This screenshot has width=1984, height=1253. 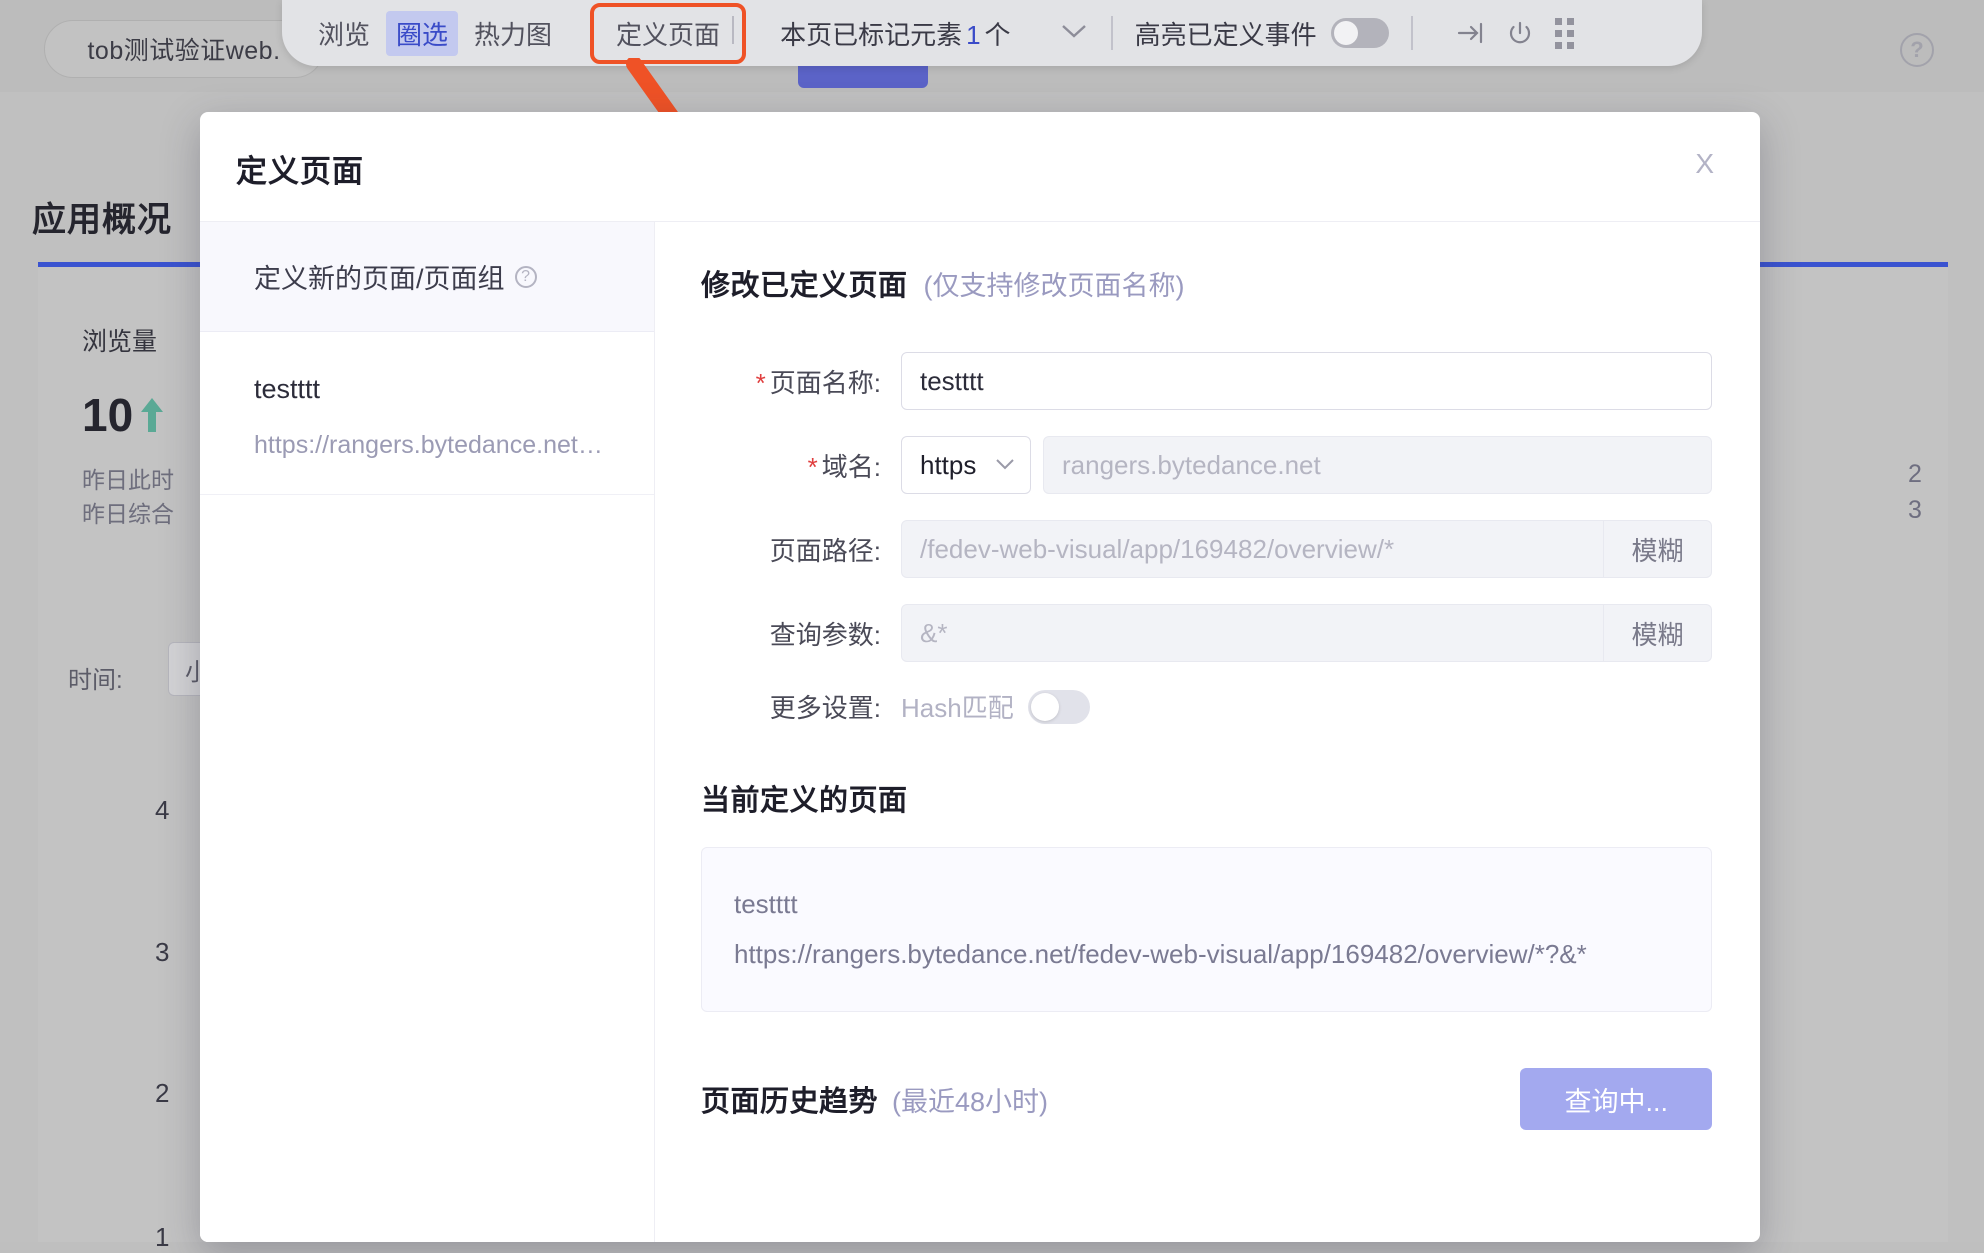 What do you see at coordinates (1658, 633) in the screenshot?
I see `query-params-match-mode: 模糊` at bounding box center [1658, 633].